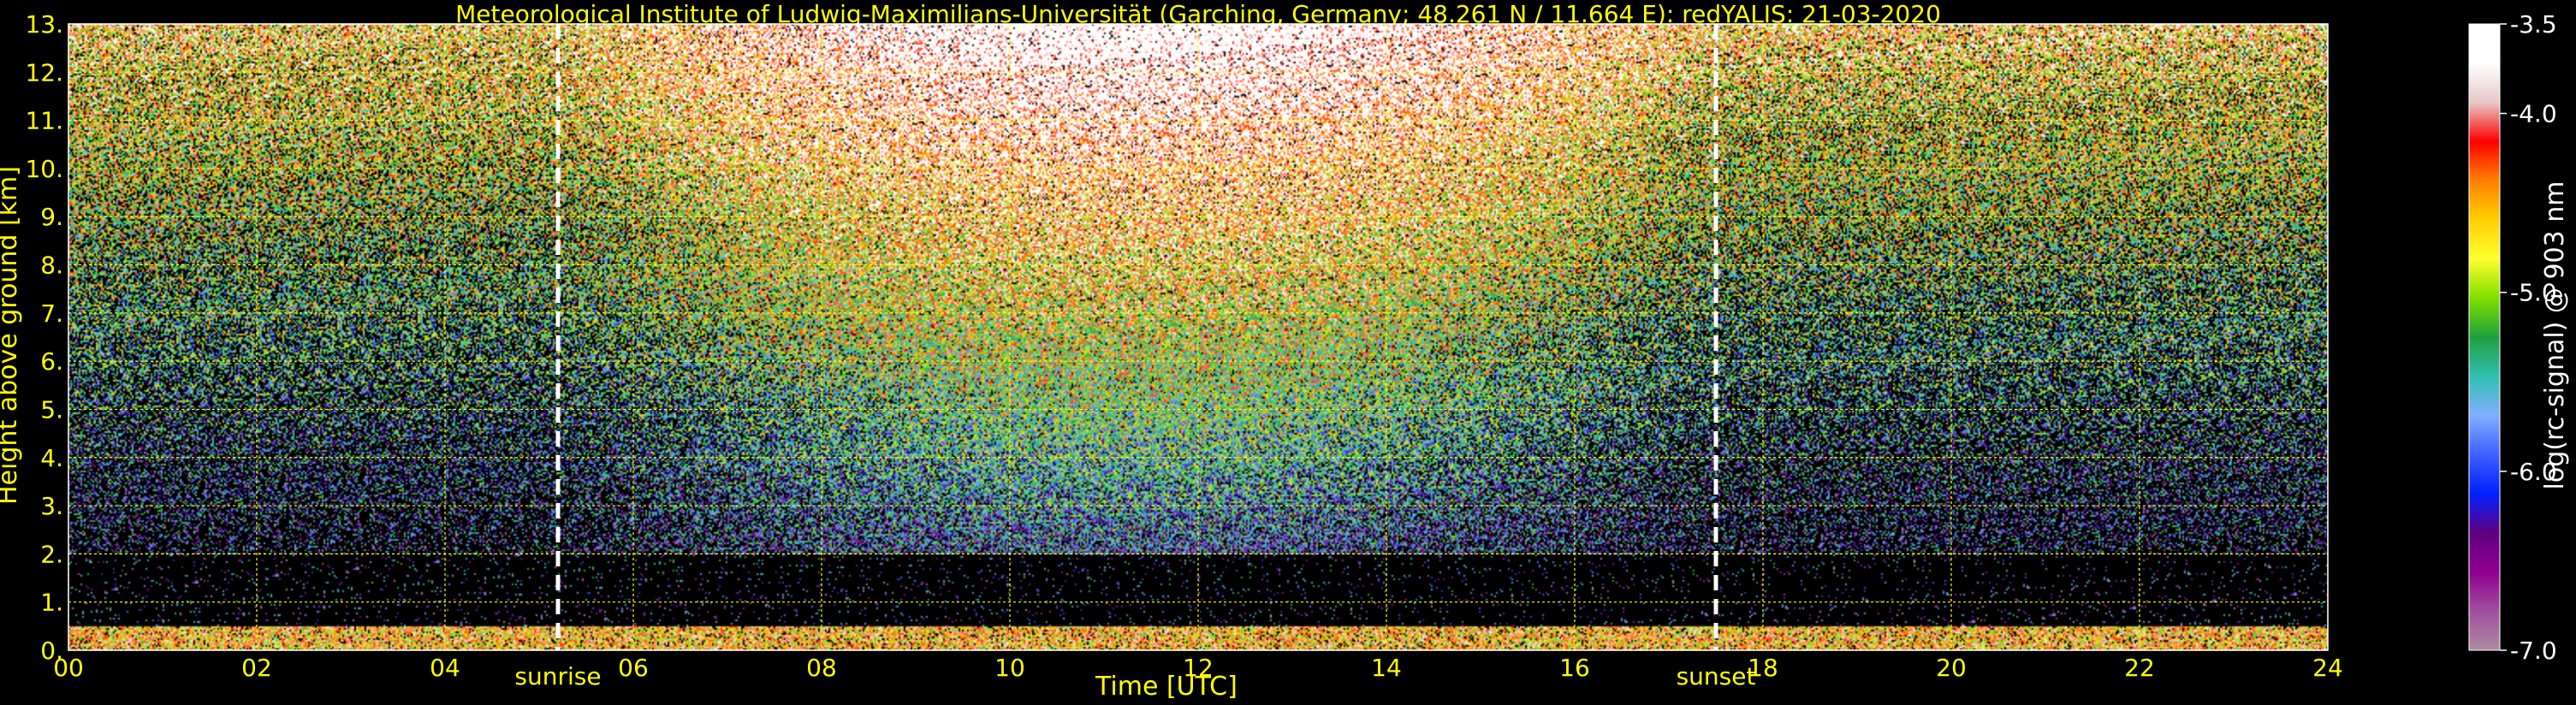 The height and width of the screenshot is (705, 2576). Describe the element at coordinates (51, 506) in the screenshot. I see `y-tick-label: 3.` at that location.